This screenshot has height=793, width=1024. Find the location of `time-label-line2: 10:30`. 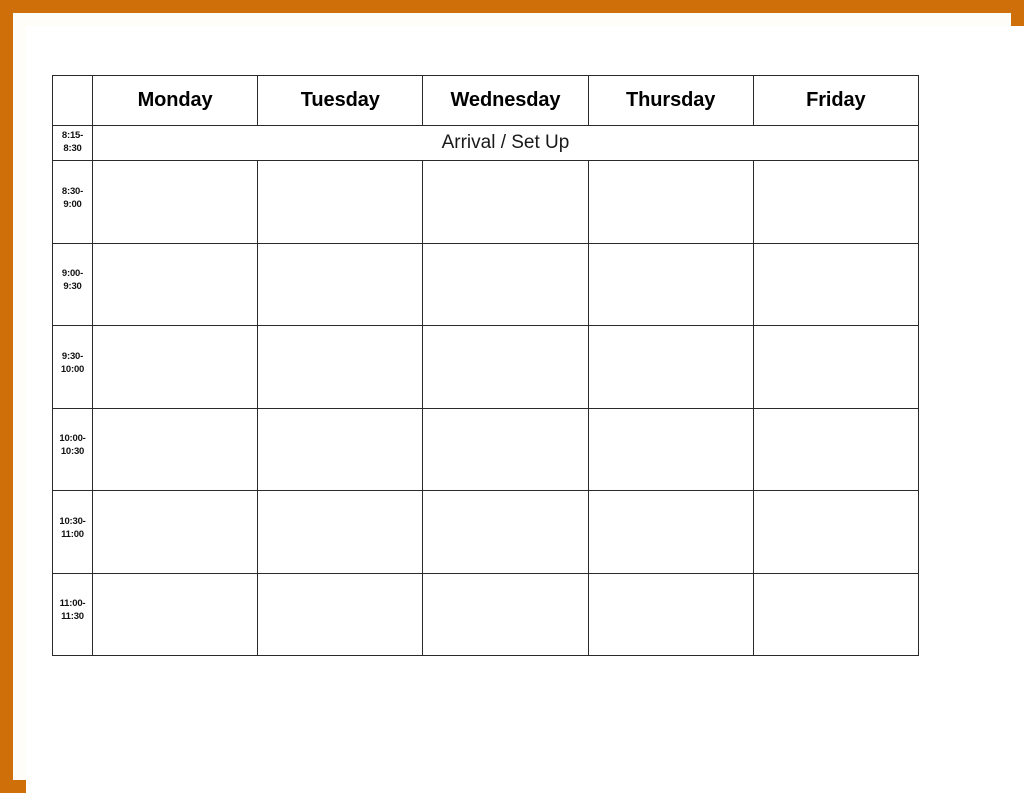

time-label-line2: 10:30 is located at coordinates (72, 452).